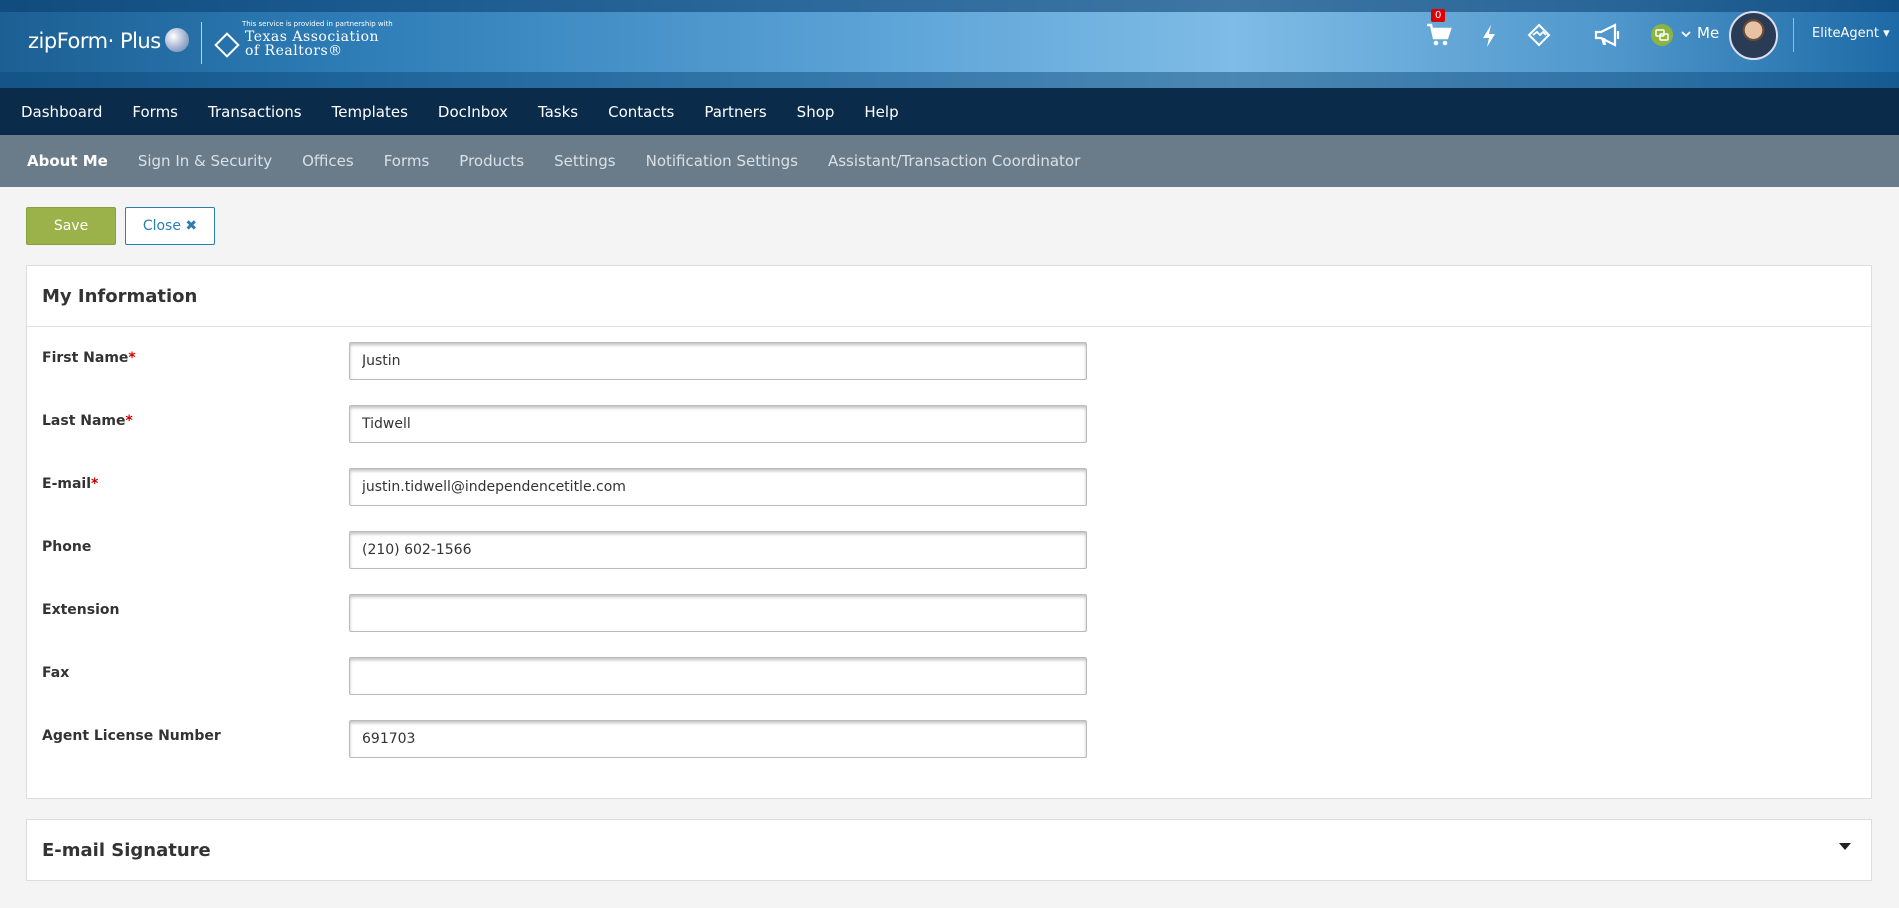 The width and height of the screenshot is (1899, 908). I want to click on field-label: Phone, so click(67, 547).